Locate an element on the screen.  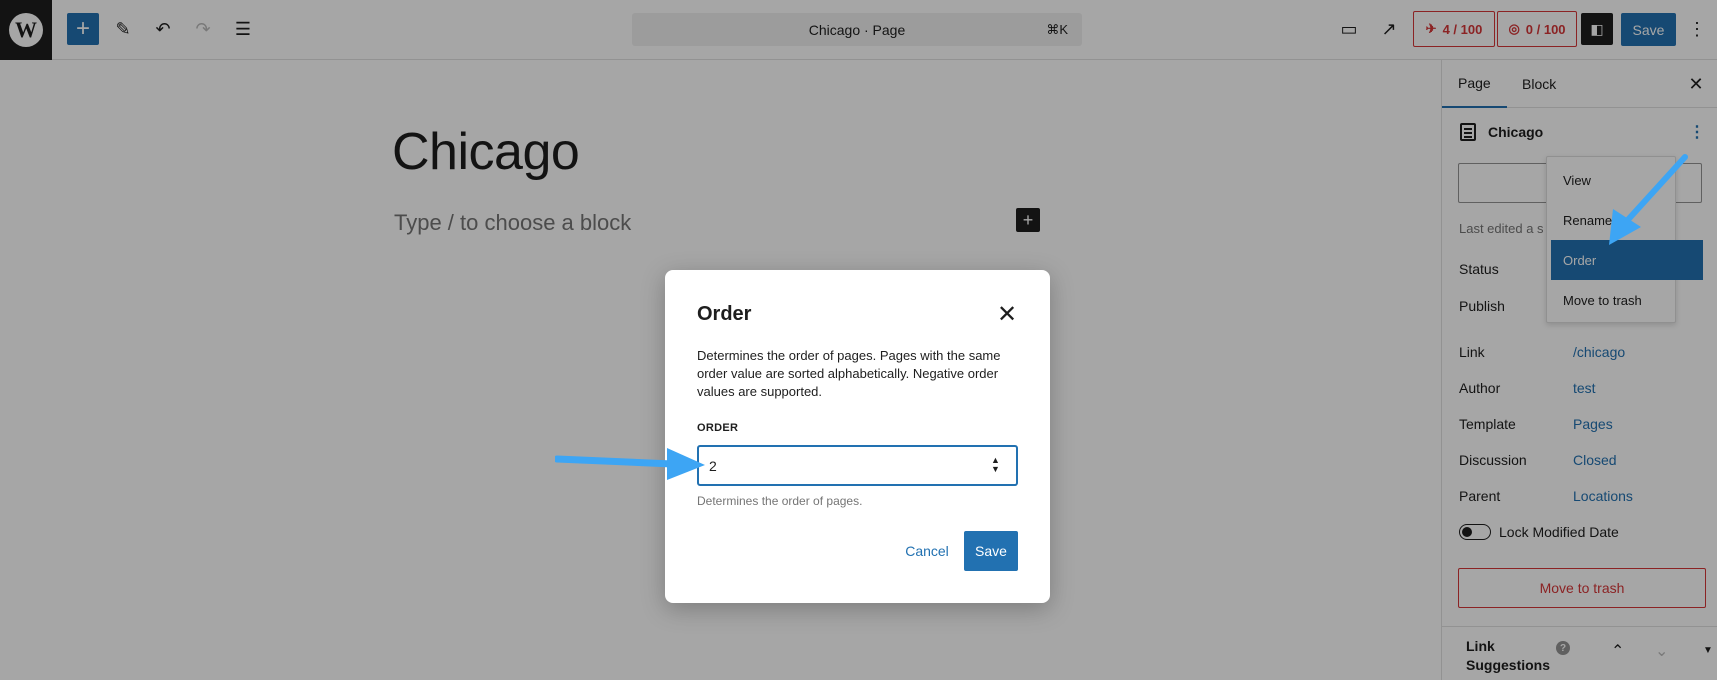
close-icon: ✕ is located at coordinates (1007, 314).